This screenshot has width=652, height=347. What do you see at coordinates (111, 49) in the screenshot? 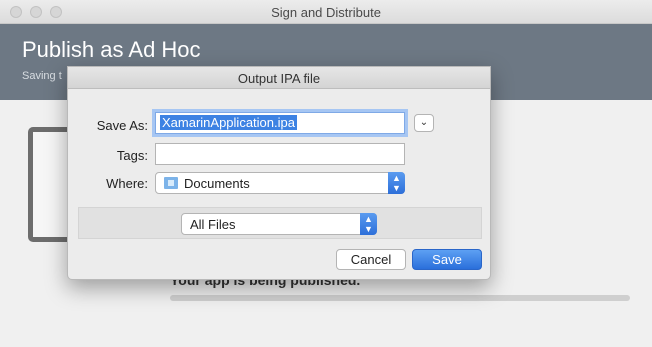
I see `banner-title: Publish as Ad Hoc` at bounding box center [111, 49].